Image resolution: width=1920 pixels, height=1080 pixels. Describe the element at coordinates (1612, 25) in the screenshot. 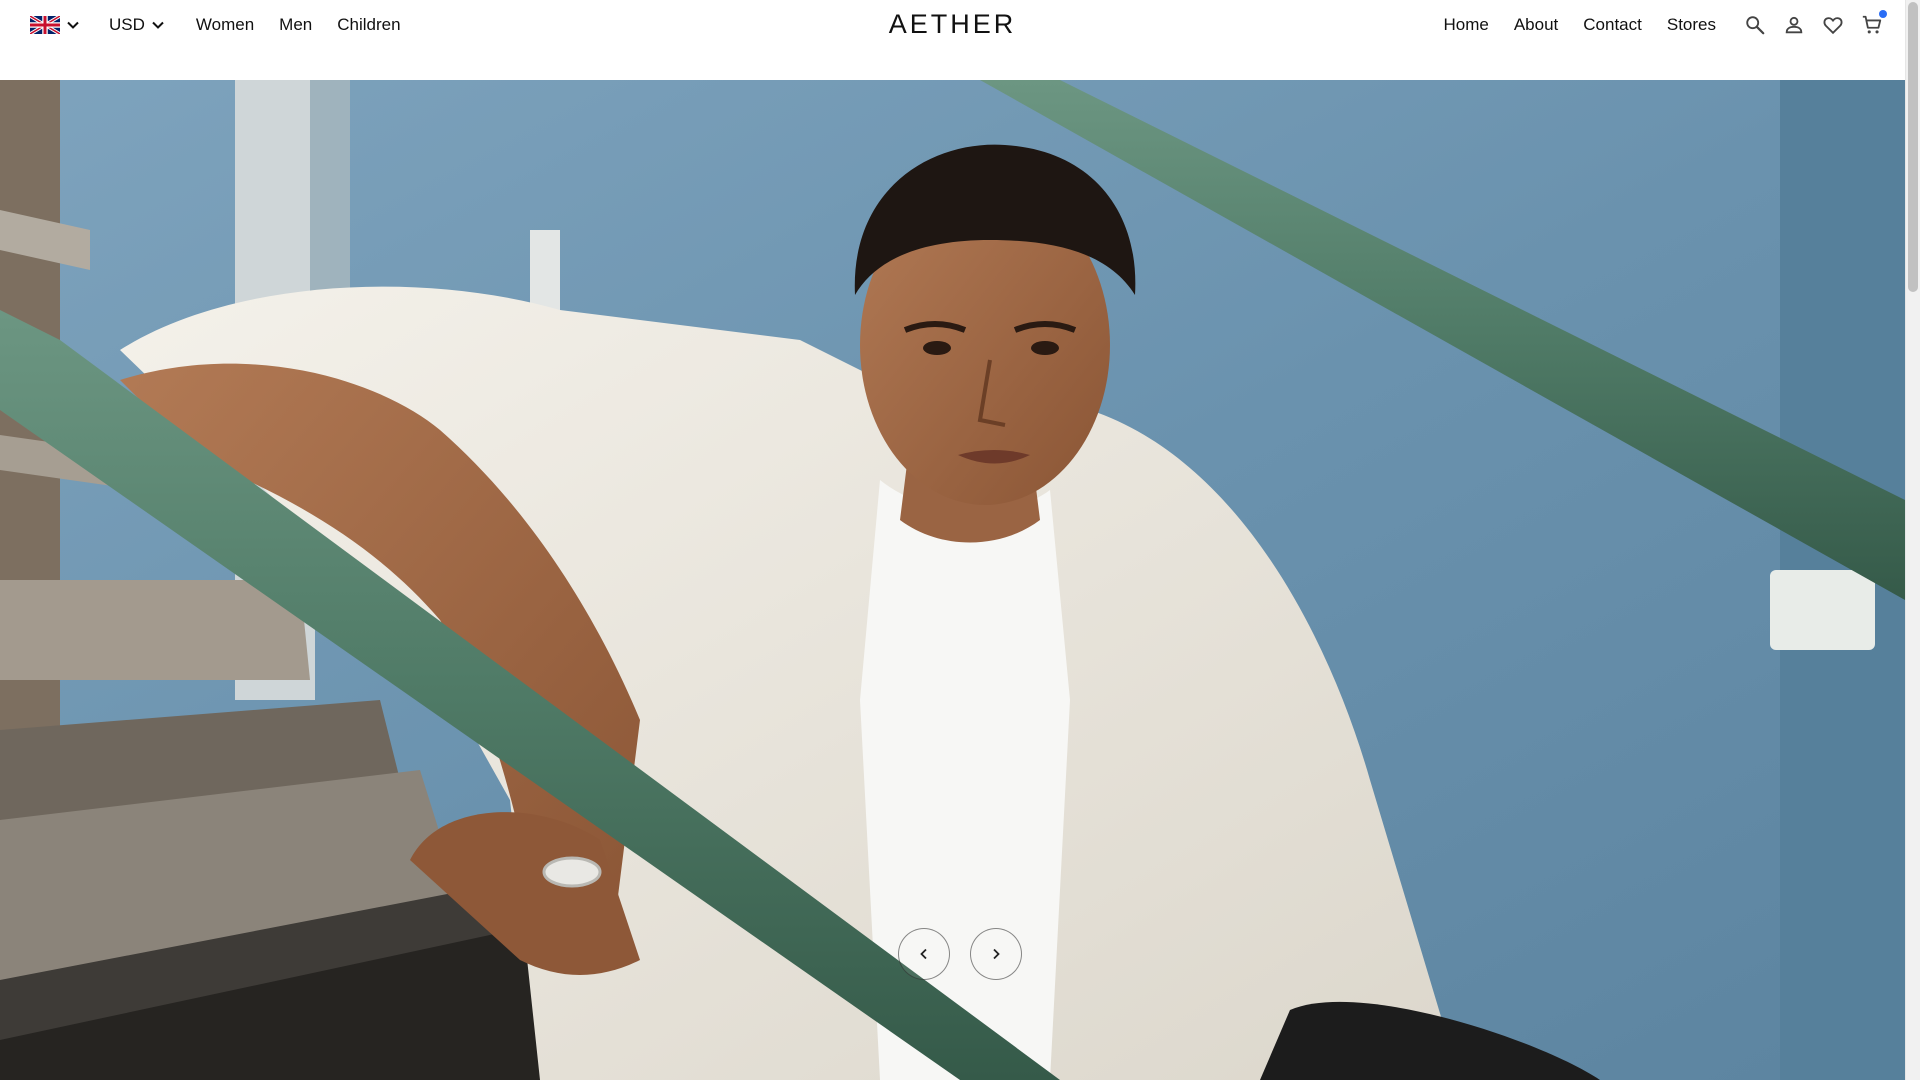

I see `nav-link-contact: Contact` at that location.